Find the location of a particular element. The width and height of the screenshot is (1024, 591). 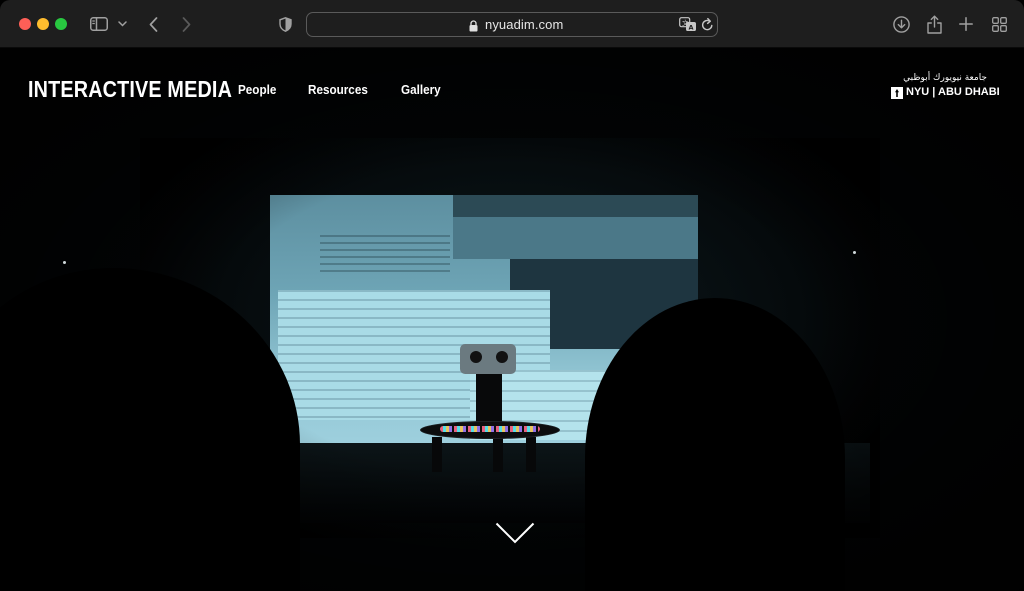

browser-toolbar: nyuadim.com 文A is located at coordinates (512, 24).